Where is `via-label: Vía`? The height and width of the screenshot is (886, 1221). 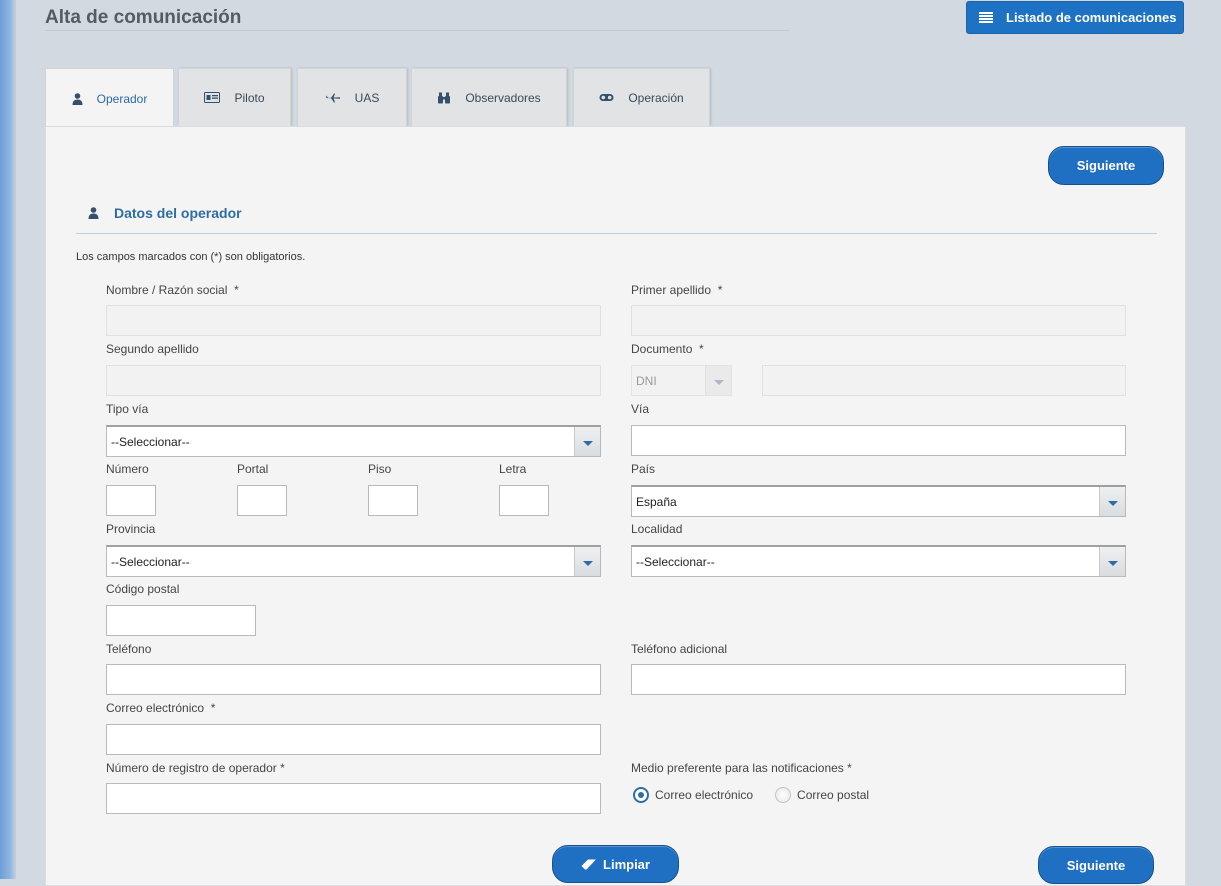
via-label: Vía is located at coordinates (640, 409).